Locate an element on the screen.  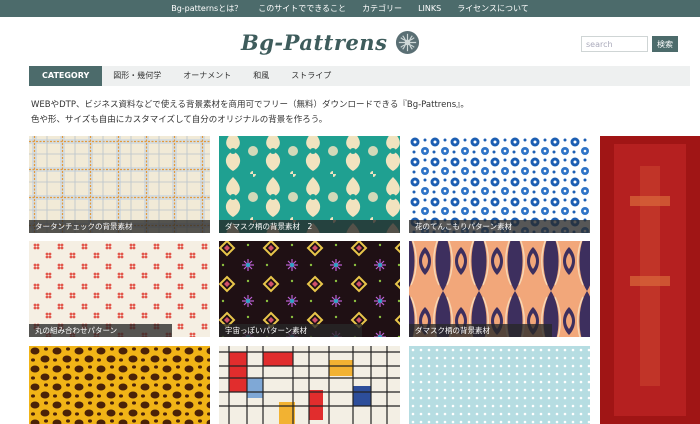
dots-pattern-image is located at coordinates (499, 385).